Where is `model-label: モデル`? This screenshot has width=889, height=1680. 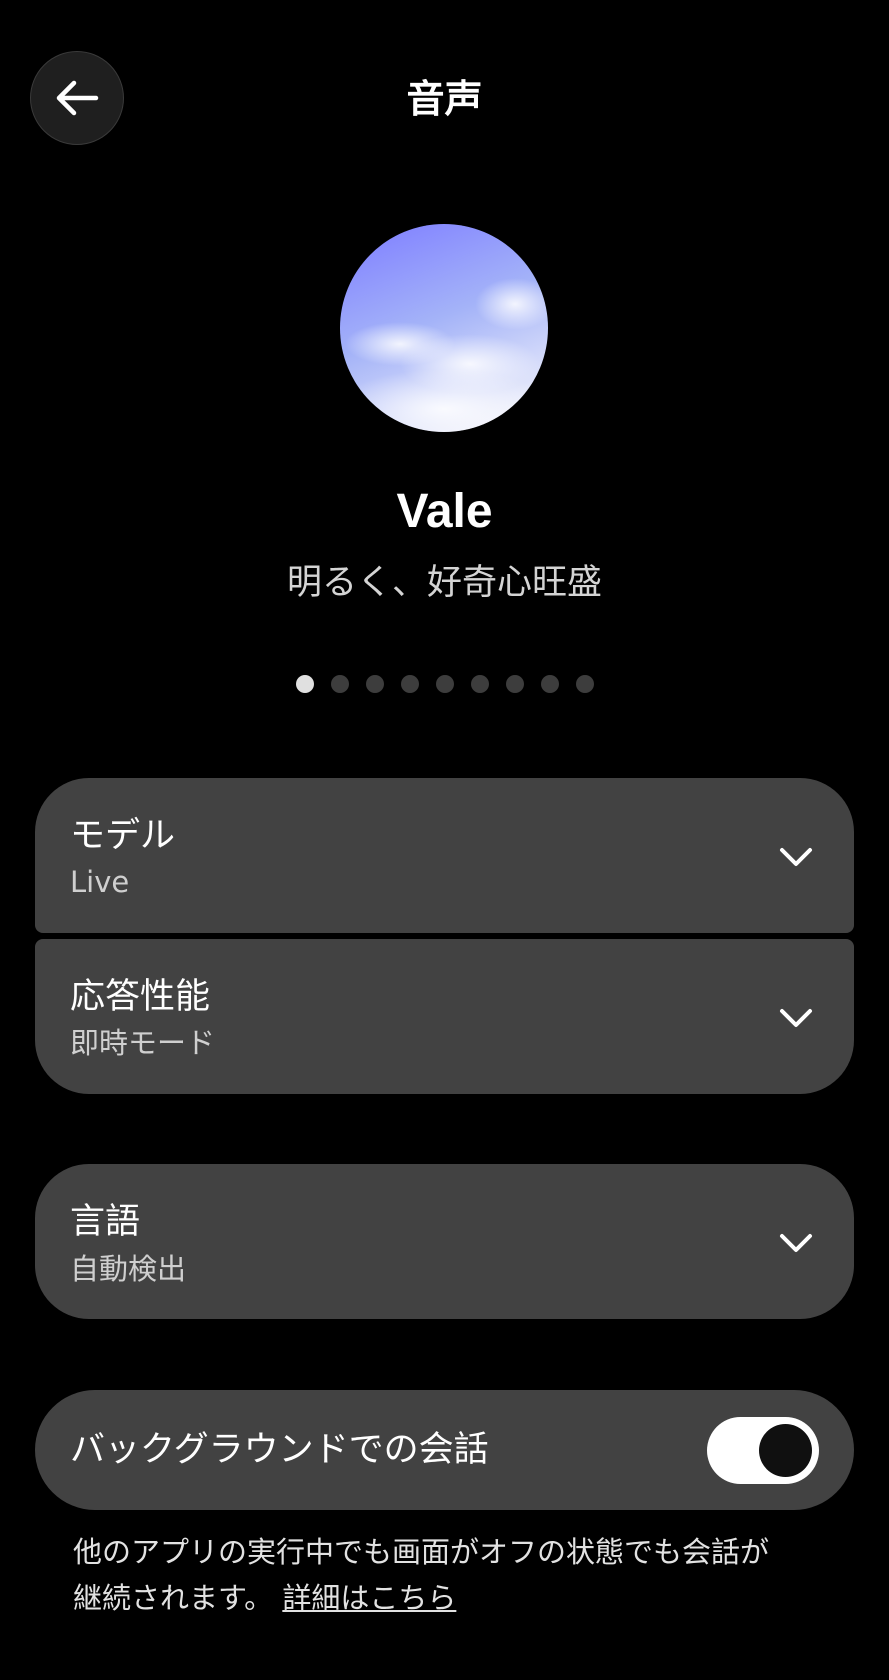 model-label: モデル is located at coordinates (123, 836).